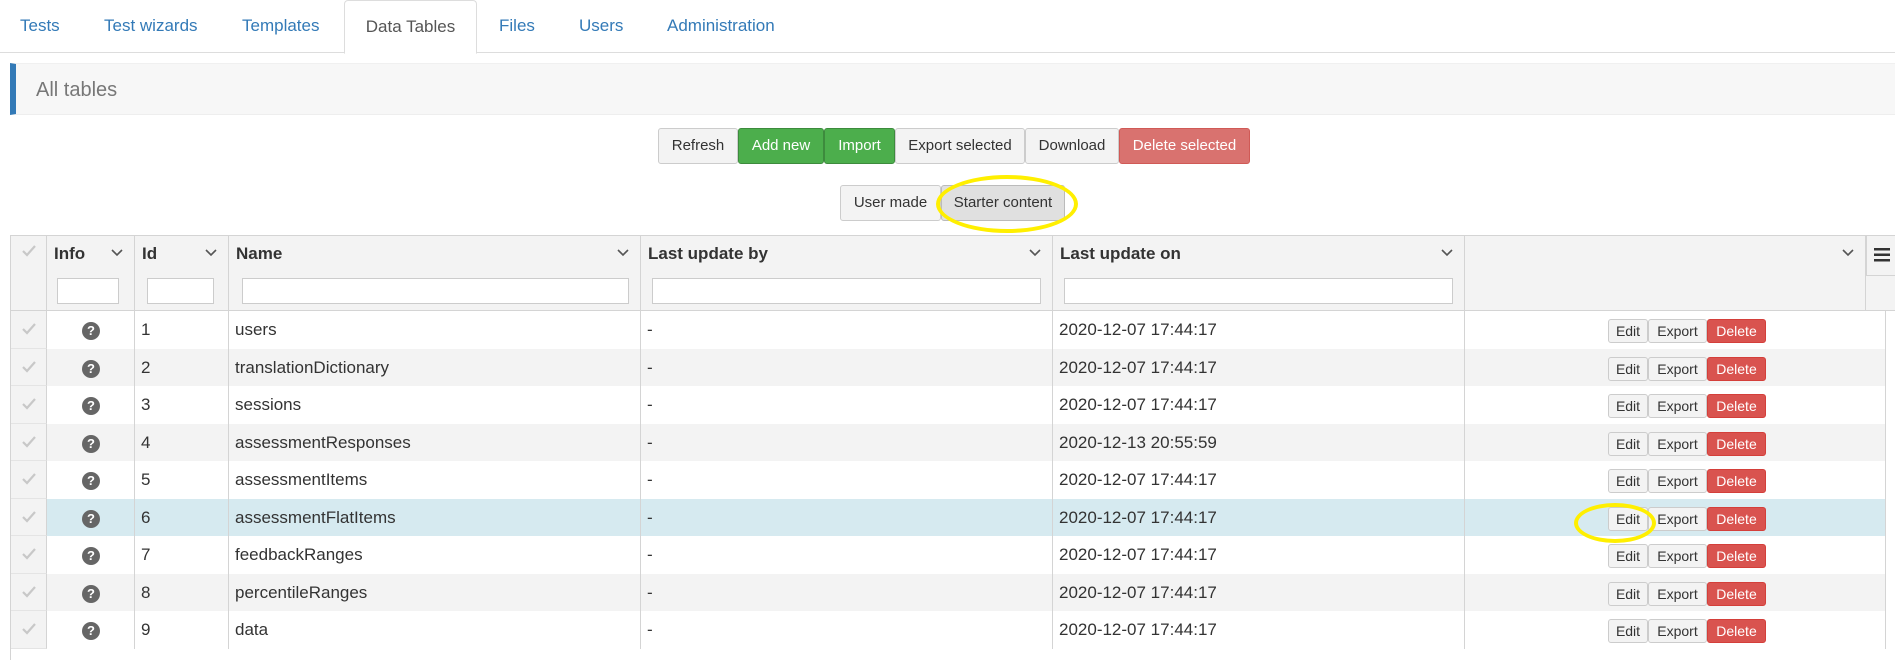 This screenshot has width=1895, height=660. What do you see at coordinates (960, 146) in the screenshot?
I see `export-selected-button: Export selected` at bounding box center [960, 146].